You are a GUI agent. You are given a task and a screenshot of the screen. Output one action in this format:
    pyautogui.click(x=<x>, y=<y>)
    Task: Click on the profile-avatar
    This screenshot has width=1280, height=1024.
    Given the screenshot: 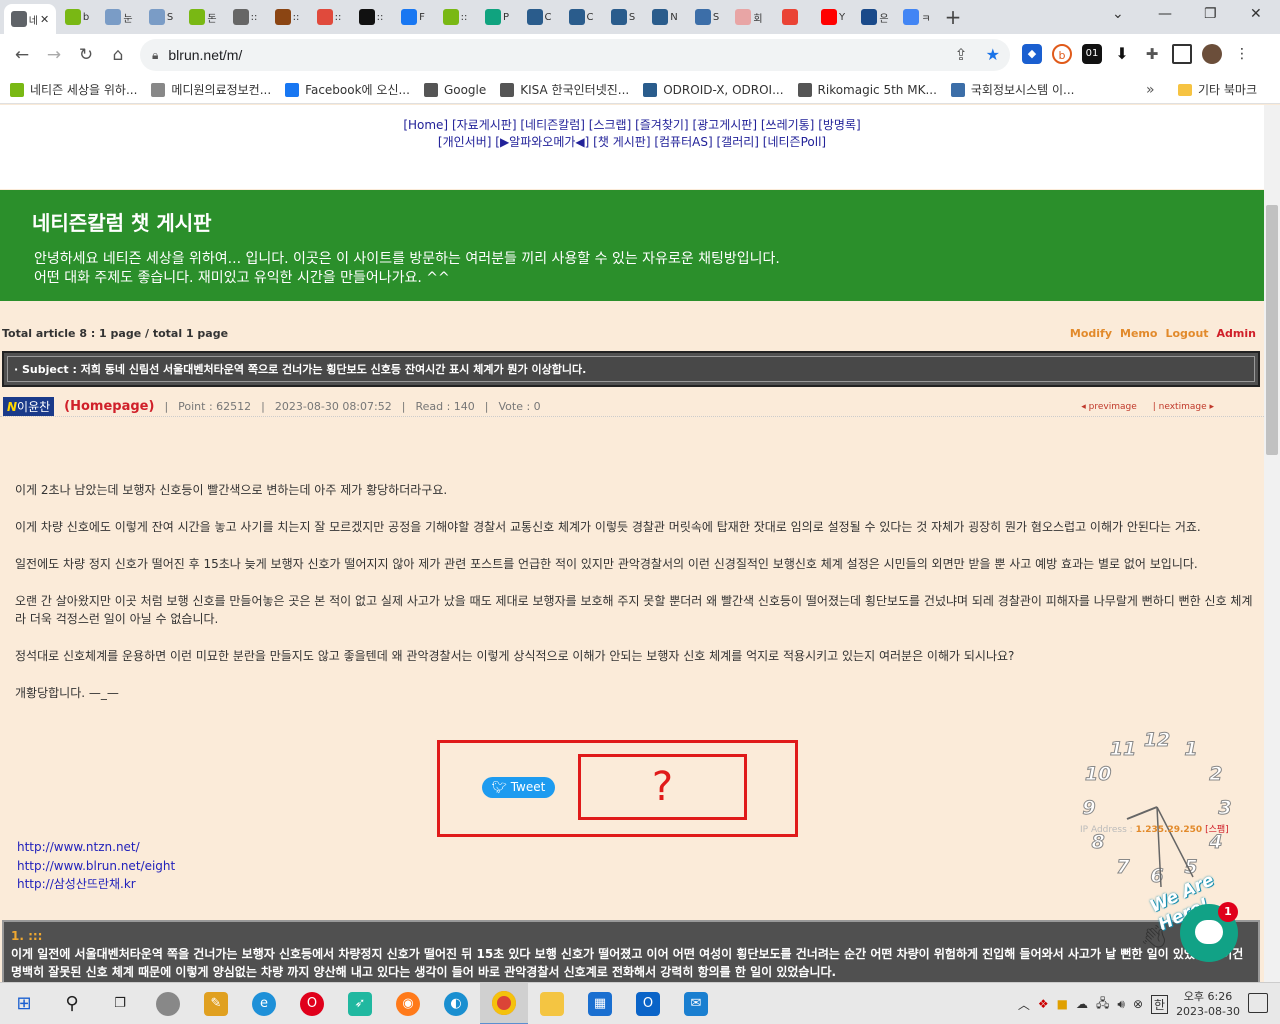 What is the action you would take?
    pyautogui.click(x=1212, y=54)
    